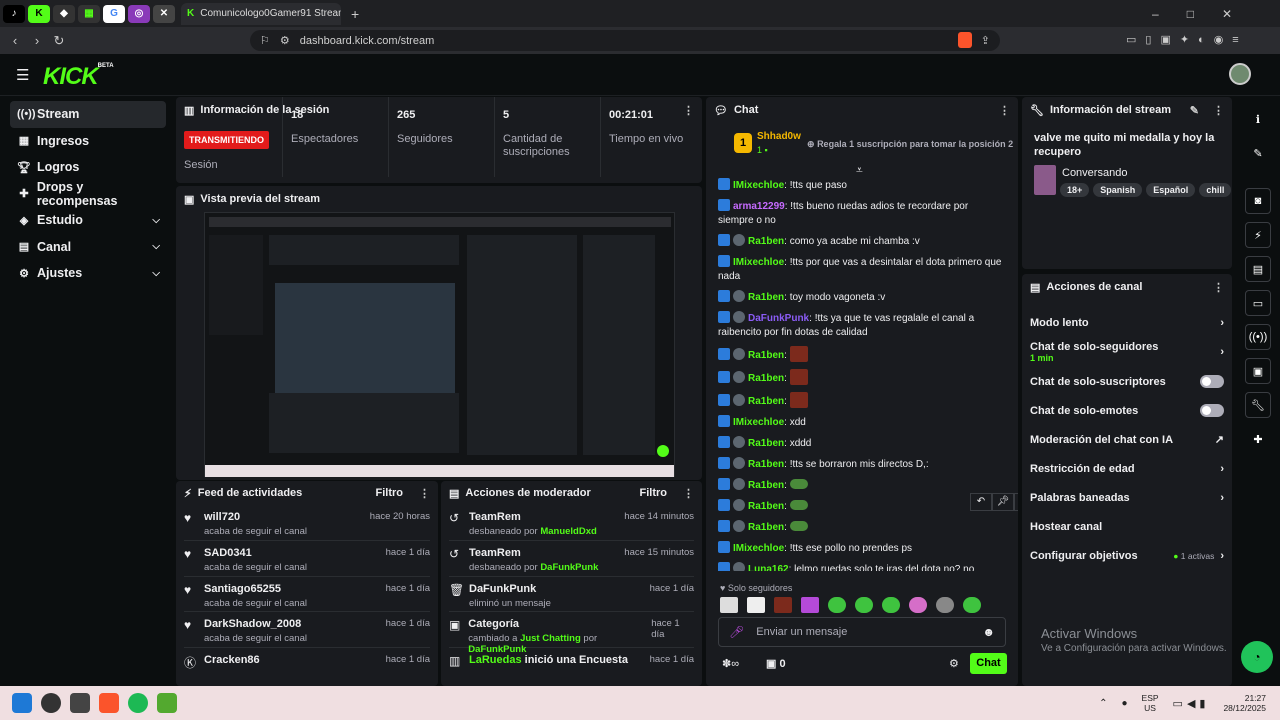  What do you see at coordinates (15, 40) in the screenshot?
I see `back-icon: ‹` at bounding box center [15, 40].